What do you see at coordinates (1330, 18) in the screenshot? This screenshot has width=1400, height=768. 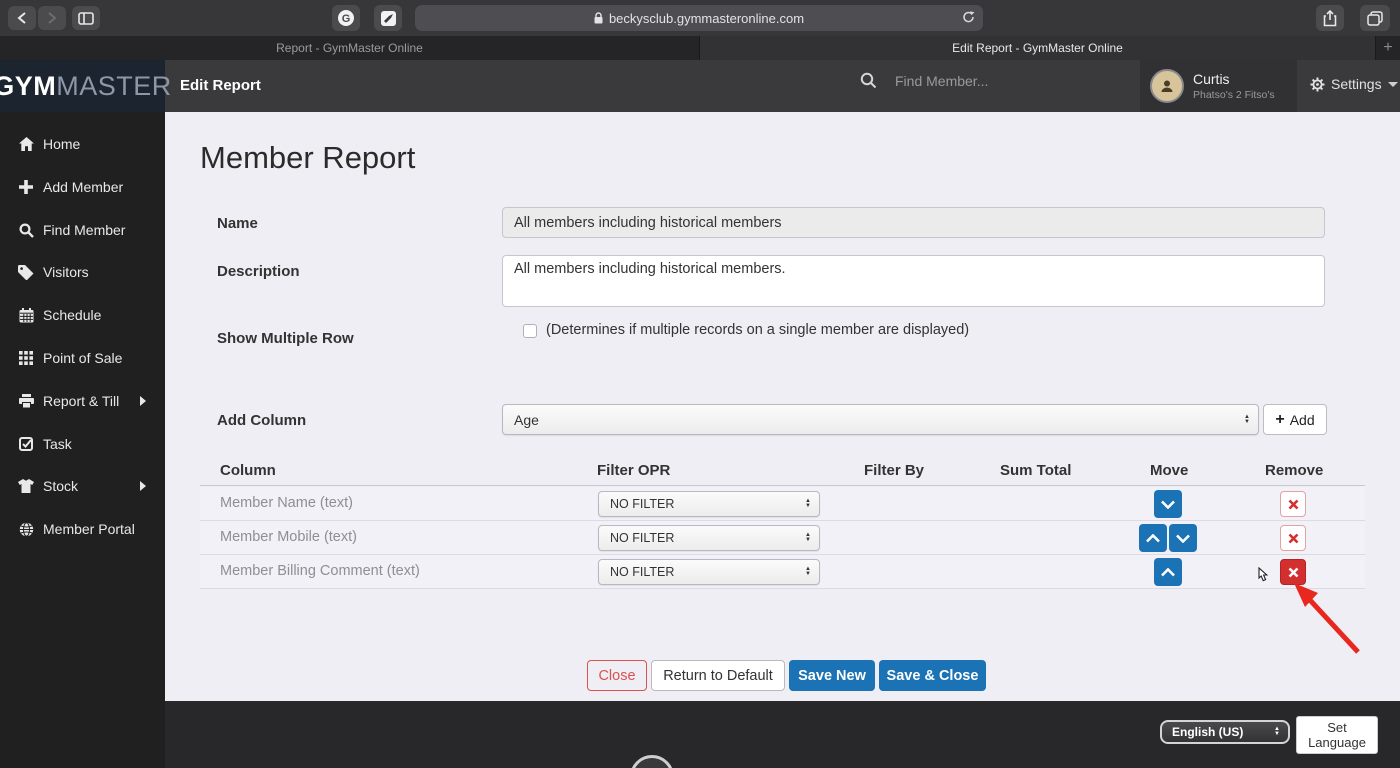 I see `share-icon` at bounding box center [1330, 18].